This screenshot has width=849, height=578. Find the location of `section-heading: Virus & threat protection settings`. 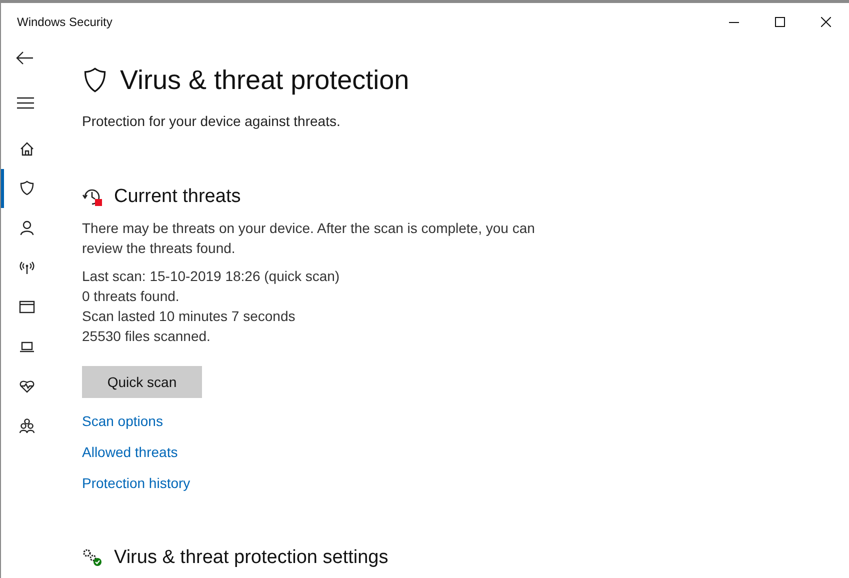

section-heading: Virus & threat protection settings is located at coordinates (251, 558).